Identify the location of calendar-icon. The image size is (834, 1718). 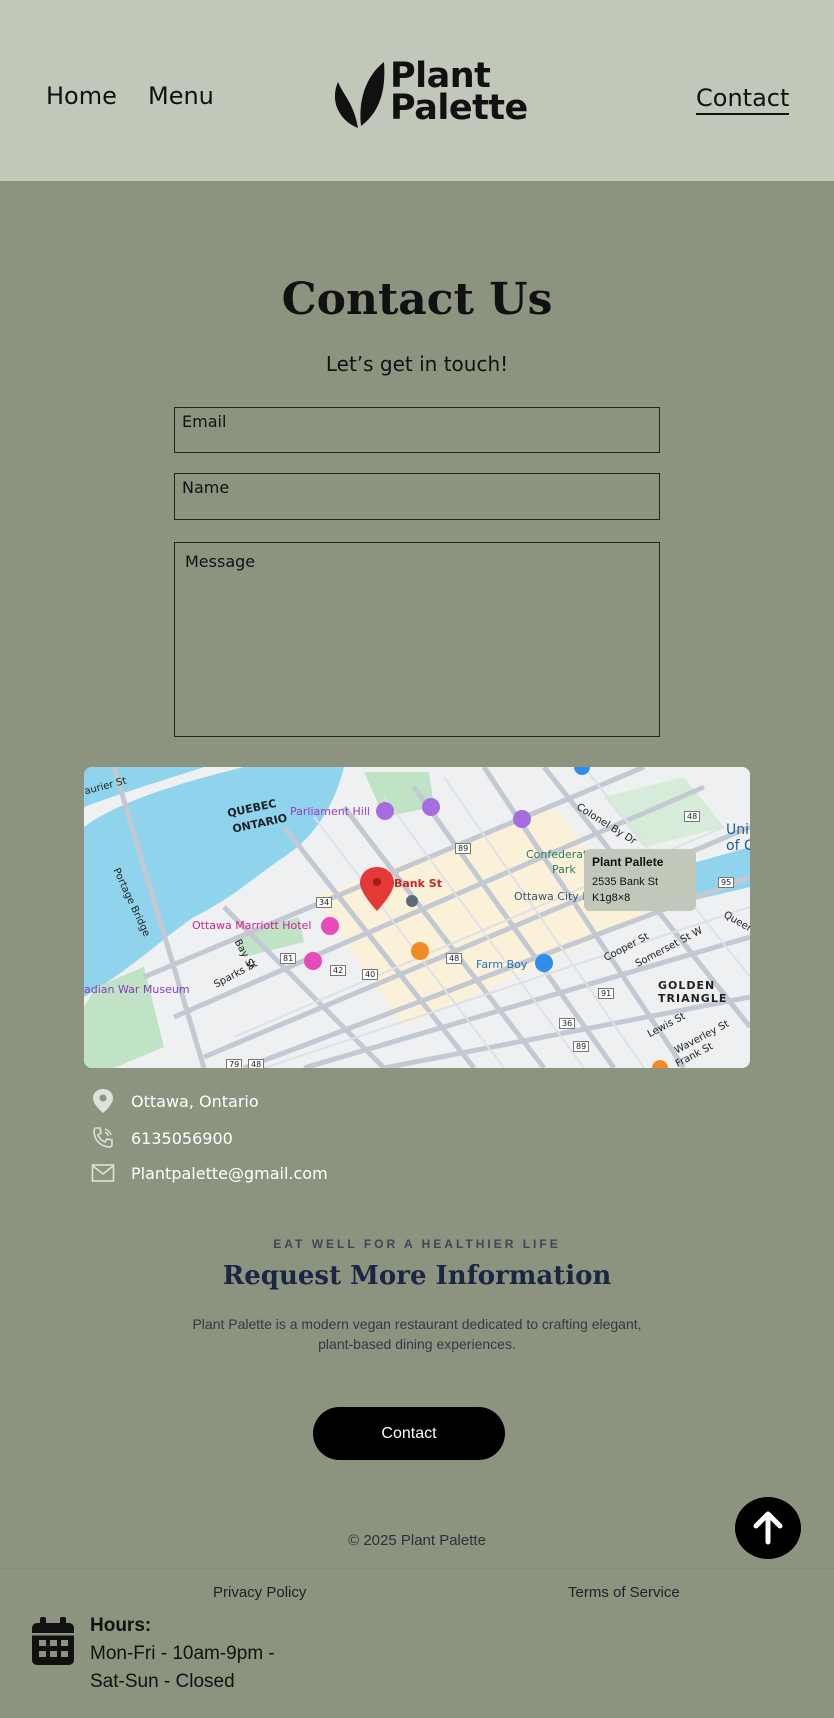
(53, 1641).